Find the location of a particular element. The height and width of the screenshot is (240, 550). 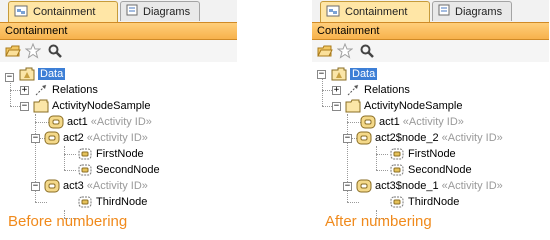

tree-row-act3: − act3 «Activity ID» is located at coordinates (89, 186).